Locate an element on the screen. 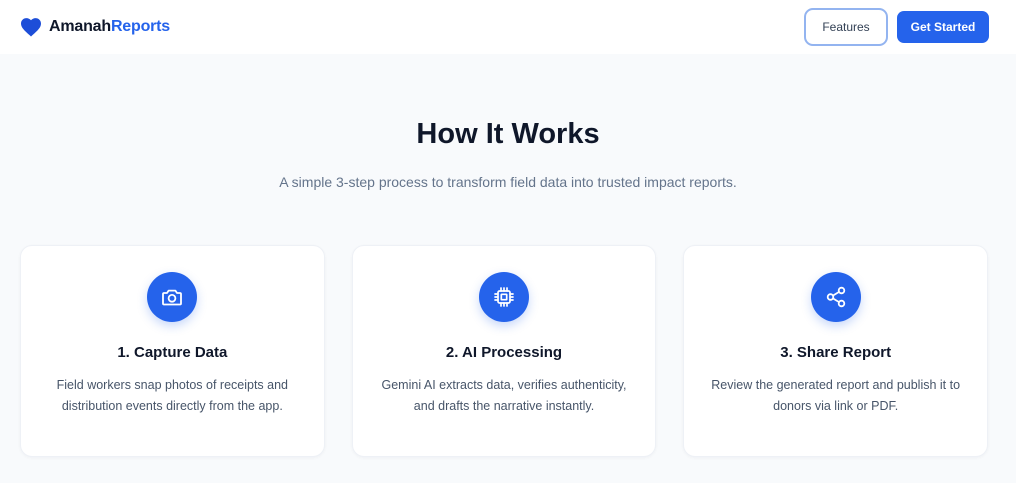 The width and height of the screenshot is (1016, 483). share-icon is located at coordinates (835, 297).